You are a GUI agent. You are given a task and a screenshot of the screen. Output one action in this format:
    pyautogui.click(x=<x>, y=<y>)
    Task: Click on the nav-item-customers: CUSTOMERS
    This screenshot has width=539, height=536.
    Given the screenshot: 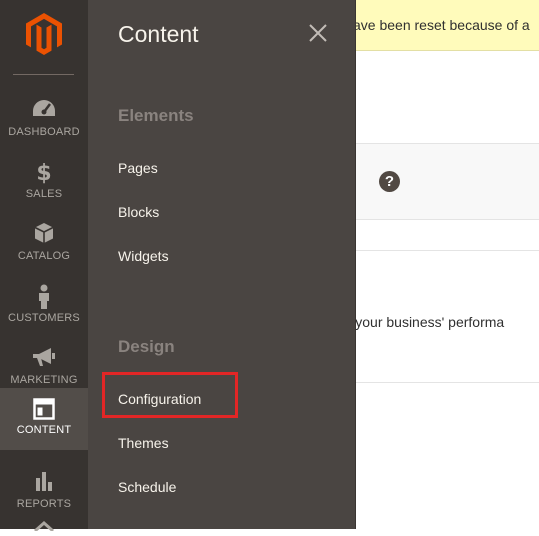 What is the action you would take?
    pyautogui.click(x=44, y=305)
    